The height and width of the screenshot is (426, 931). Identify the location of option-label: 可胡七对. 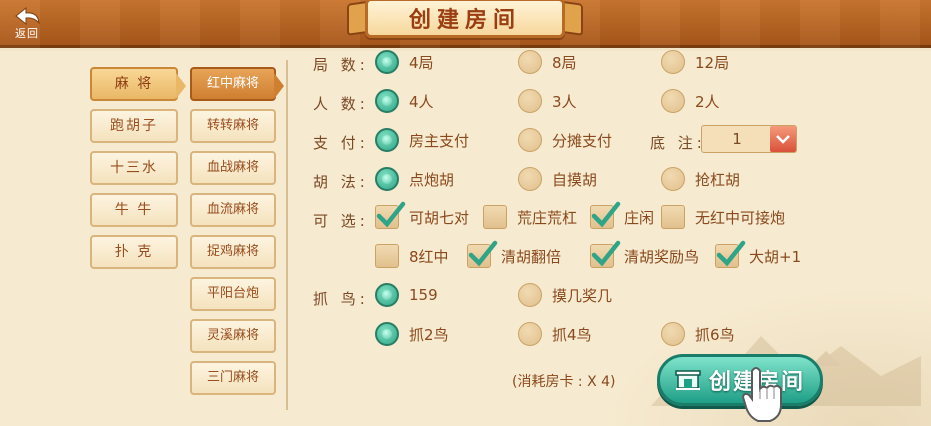
(439, 217).